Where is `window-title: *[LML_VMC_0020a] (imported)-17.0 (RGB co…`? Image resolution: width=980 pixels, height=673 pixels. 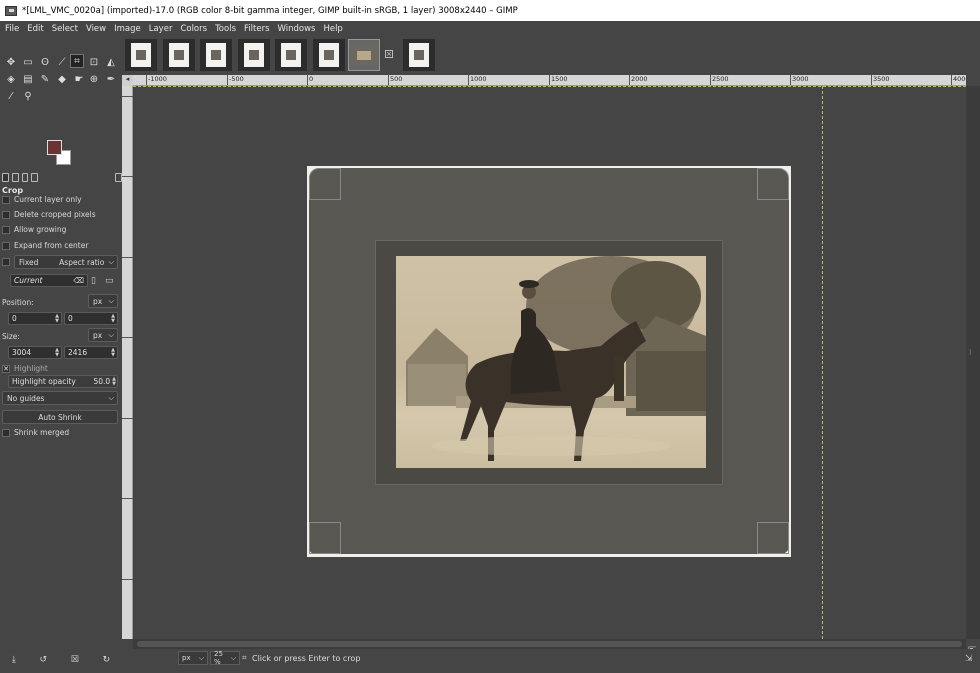 window-title: *[LML_VMC_0020a] (imported)-17.0 (RGB co… is located at coordinates (270, 10).